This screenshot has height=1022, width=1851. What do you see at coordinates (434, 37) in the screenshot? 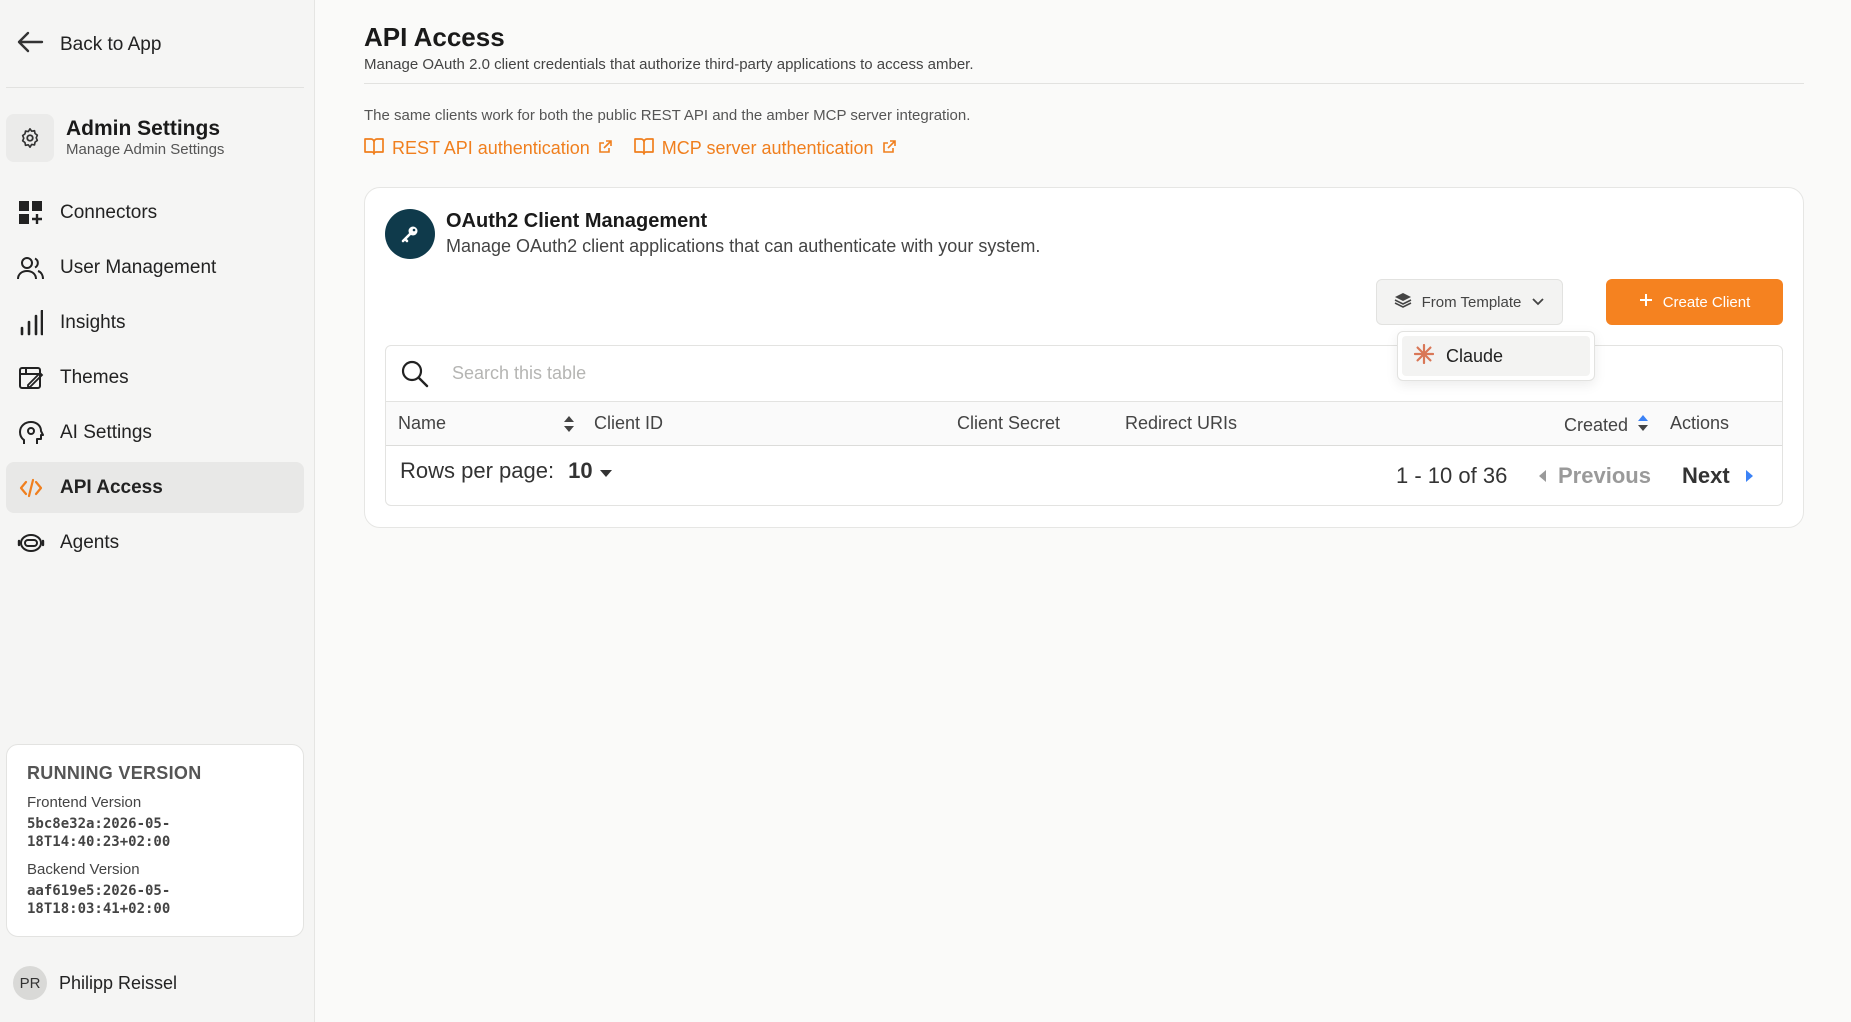
I see `page-title: API Access` at bounding box center [434, 37].